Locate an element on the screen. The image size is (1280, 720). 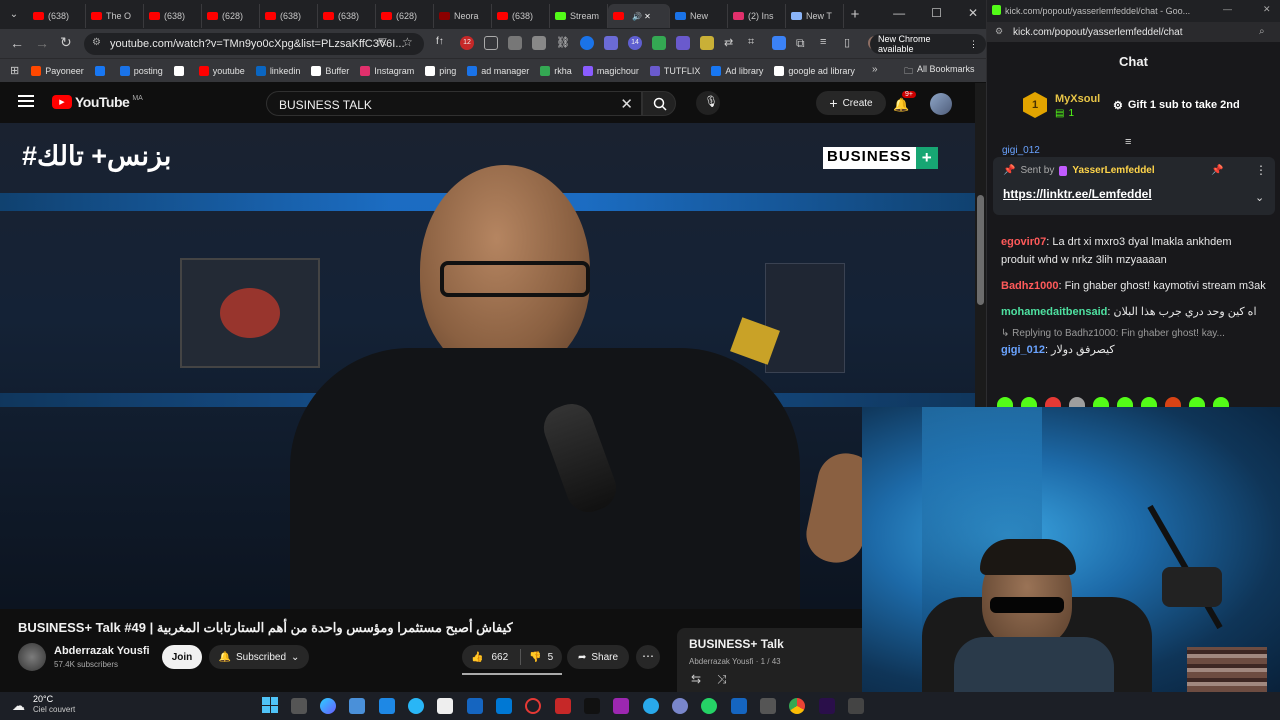
thumbs-up-icon: 👍 is located at coordinates (477, 657).